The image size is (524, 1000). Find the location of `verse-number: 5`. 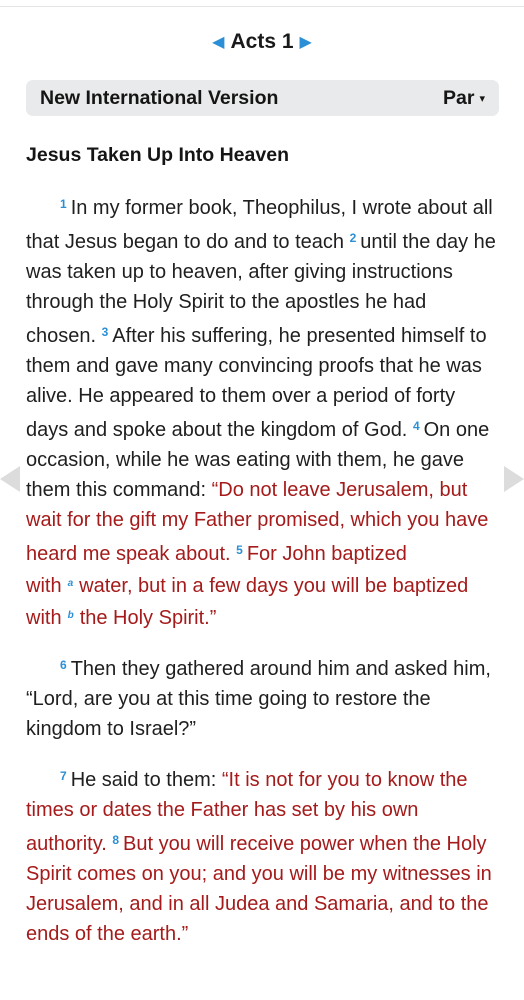

verse-number: 5 is located at coordinates (239, 550).